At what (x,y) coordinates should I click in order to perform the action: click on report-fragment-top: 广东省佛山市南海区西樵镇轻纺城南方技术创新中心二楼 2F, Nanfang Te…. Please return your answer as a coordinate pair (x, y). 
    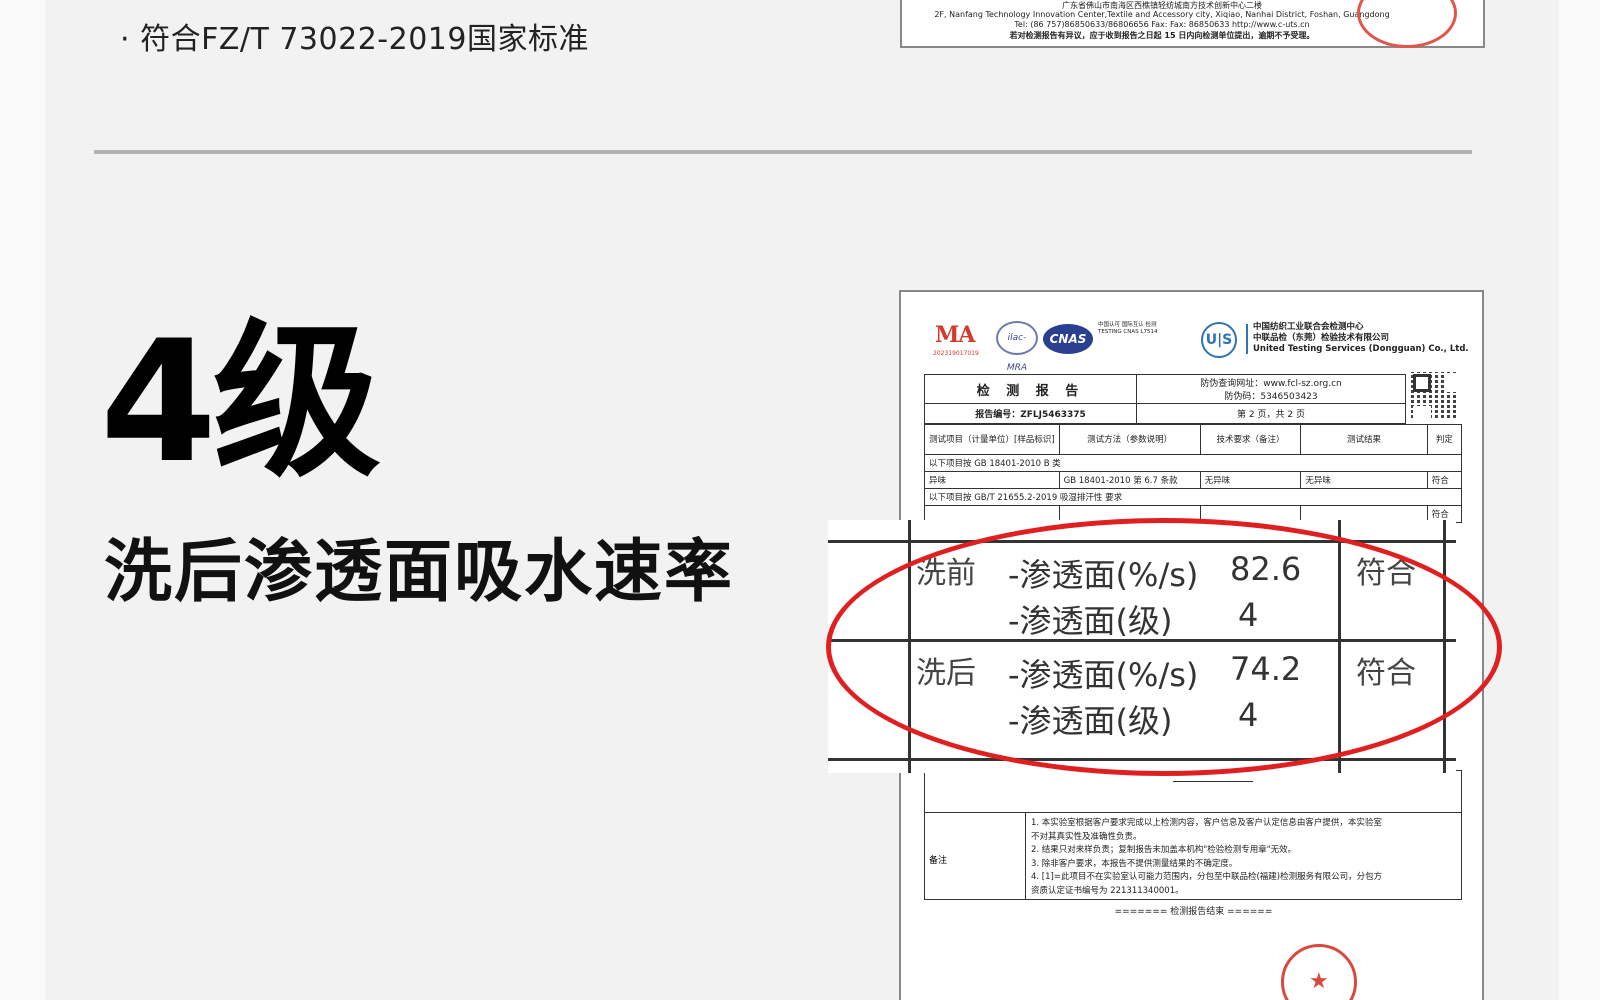
    Looking at the image, I should click on (1192, 24).